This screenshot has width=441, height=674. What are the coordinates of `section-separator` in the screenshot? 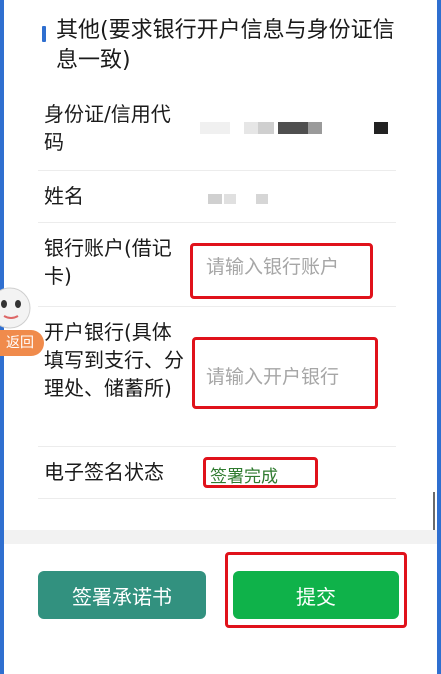 It's located at (220, 537).